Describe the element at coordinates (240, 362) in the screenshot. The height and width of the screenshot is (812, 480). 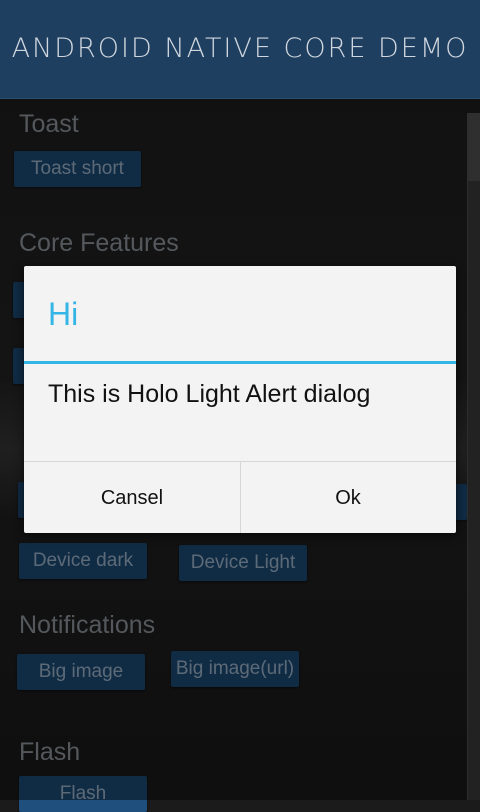
I see `dialog-title-divider` at that location.